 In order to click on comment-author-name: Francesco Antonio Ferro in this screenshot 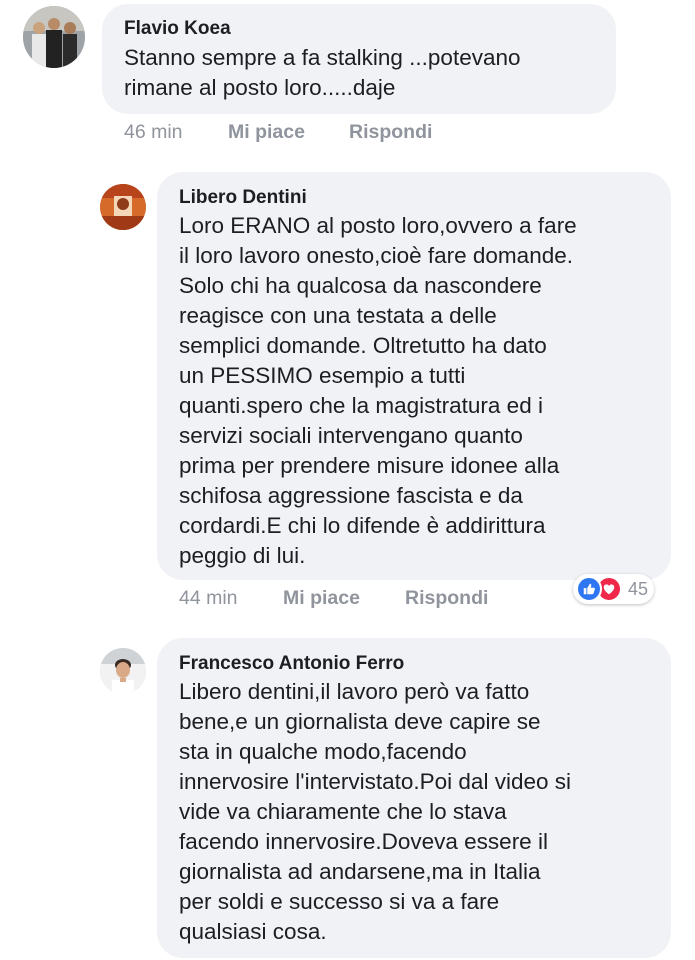, I will do `click(291, 664)`.